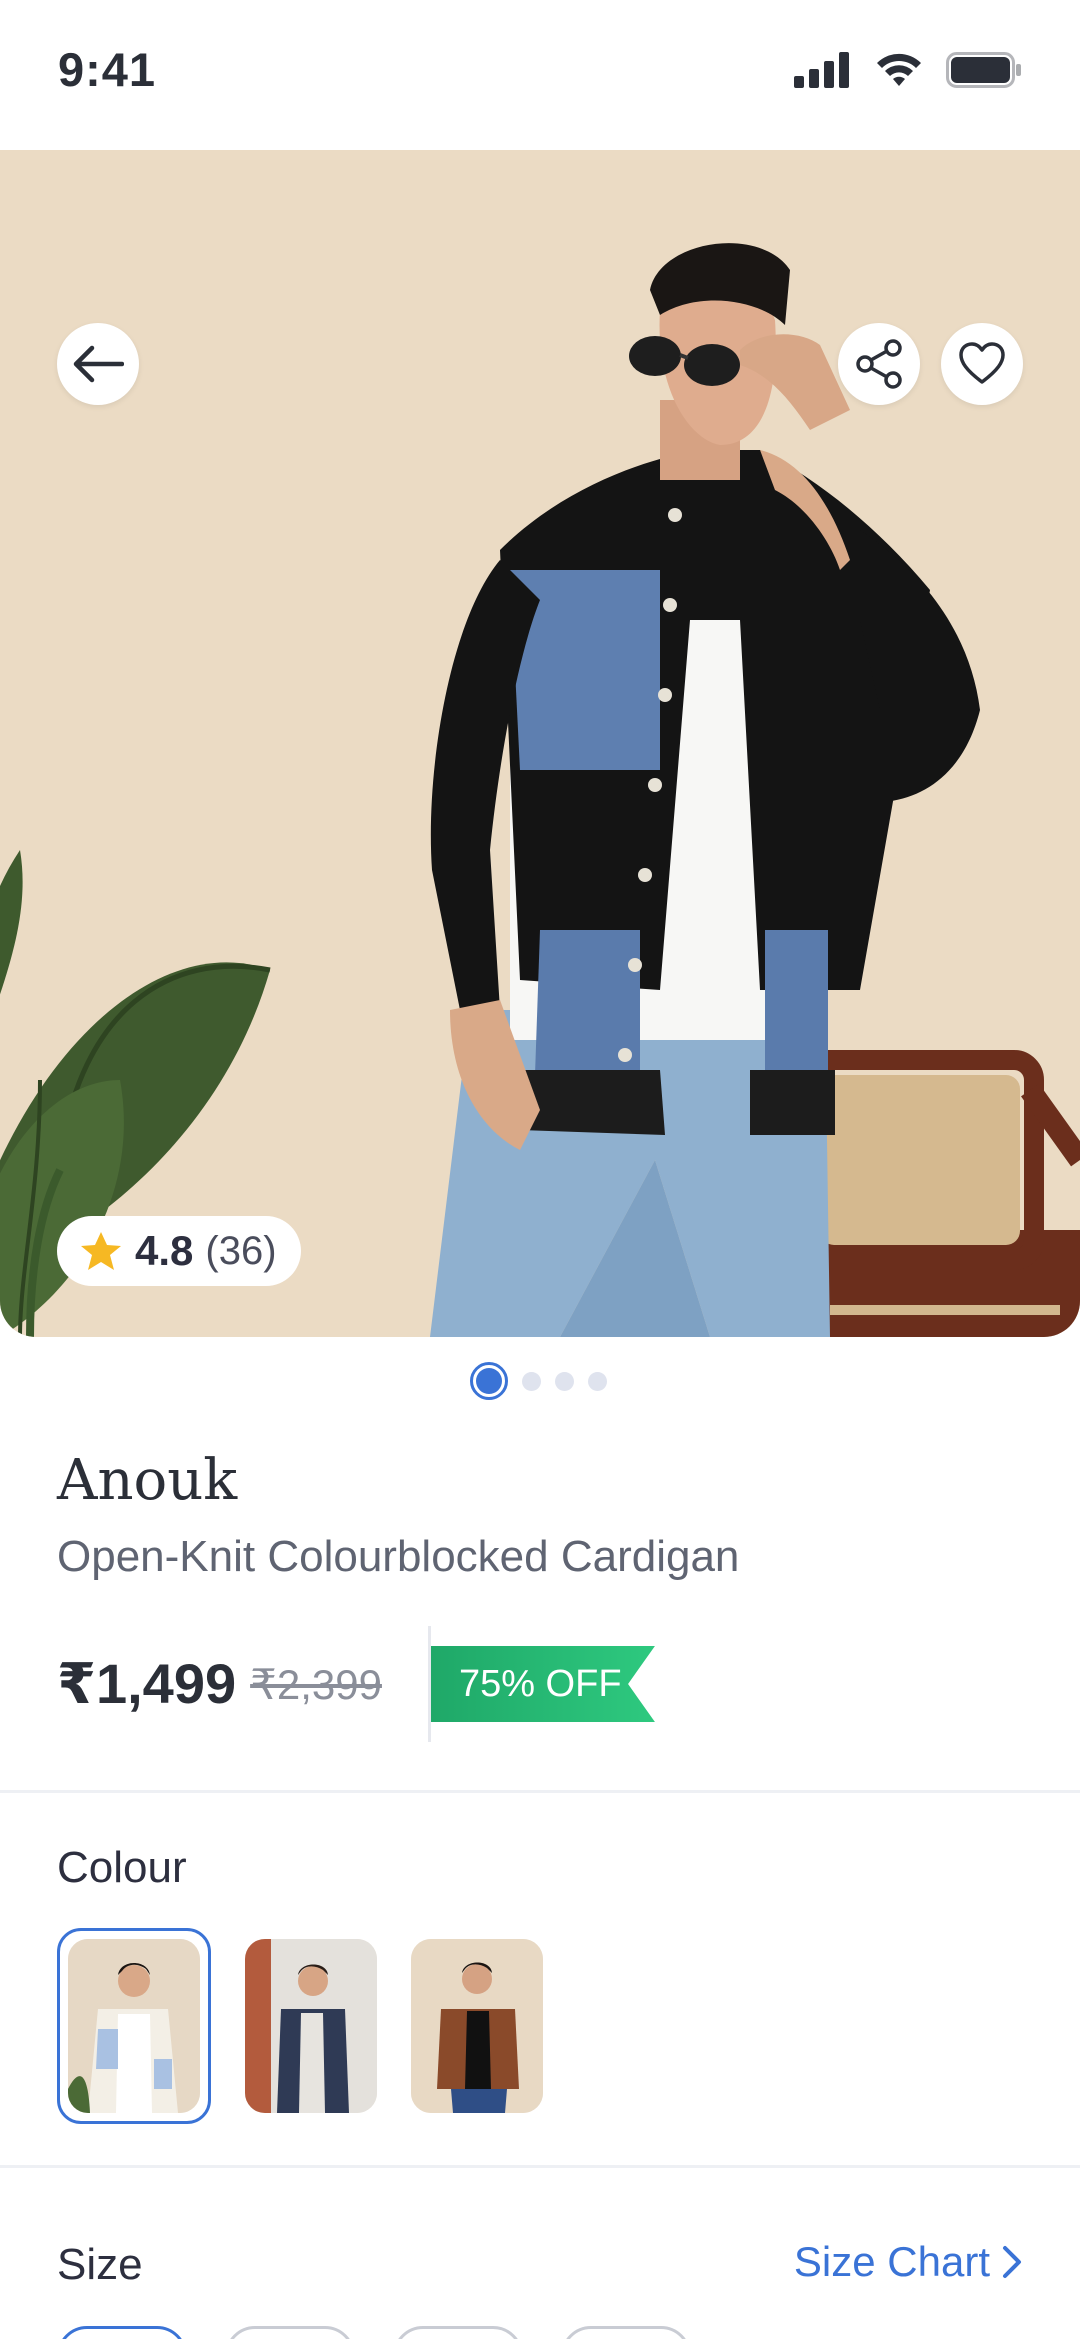 The width and height of the screenshot is (1080, 2339). I want to click on status-bar: 9:41, so click(540, 75).